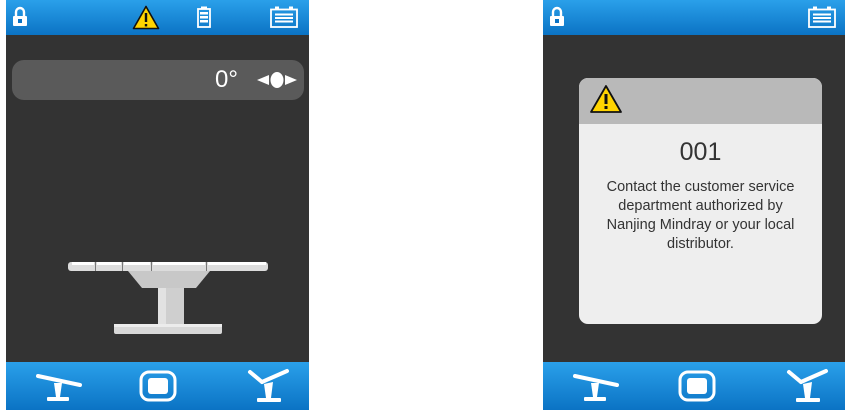 Image resolution: width=845 pixels, height=410 pixels. Describe the element at coordinates (226, 79) in the screenshot. I see `tilt-angle-value: 0°` at that location.